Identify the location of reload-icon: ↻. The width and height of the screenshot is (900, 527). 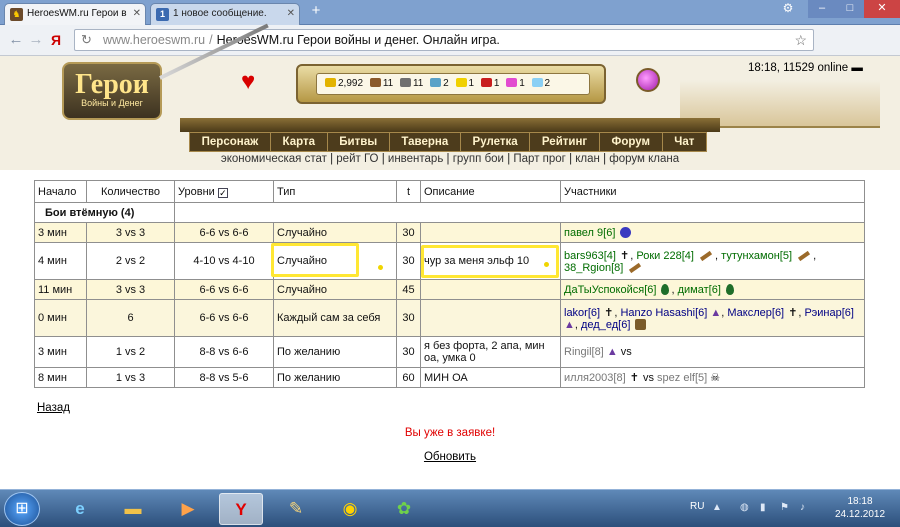
(86, 40).